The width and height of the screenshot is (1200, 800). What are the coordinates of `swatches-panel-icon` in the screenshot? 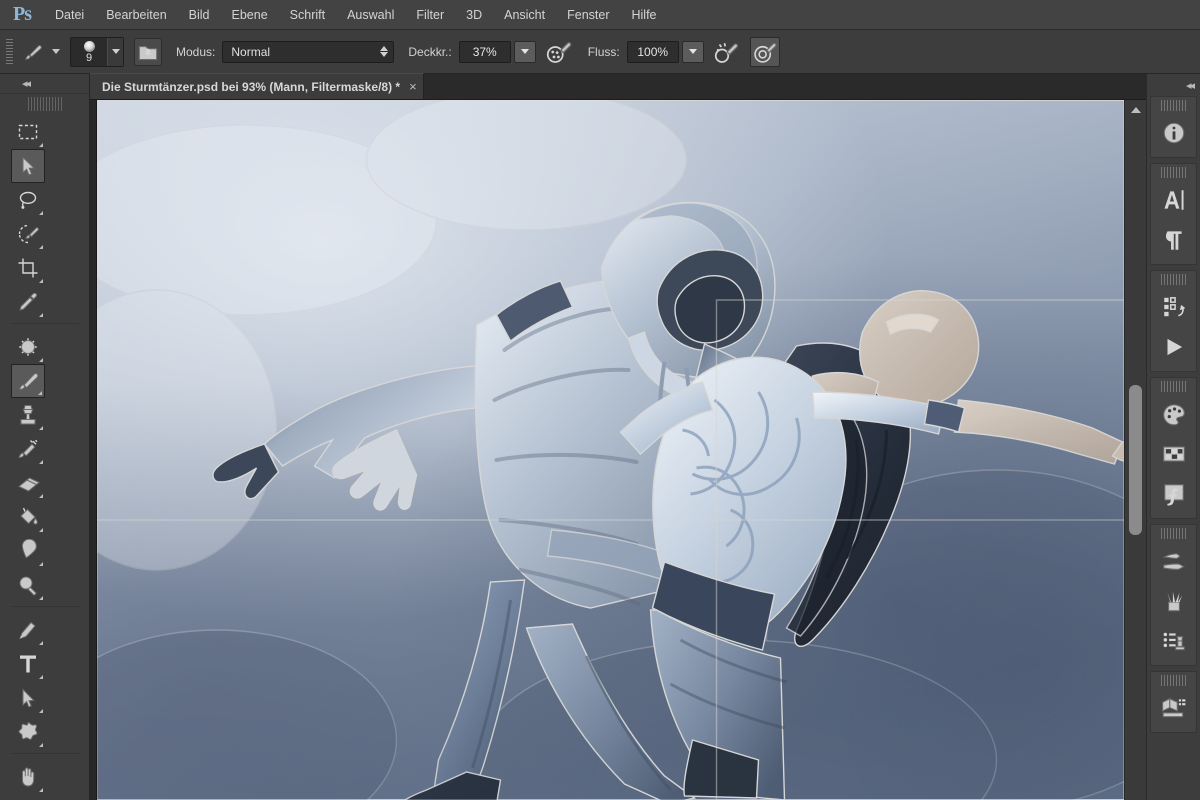 It's located at (1174, 454).